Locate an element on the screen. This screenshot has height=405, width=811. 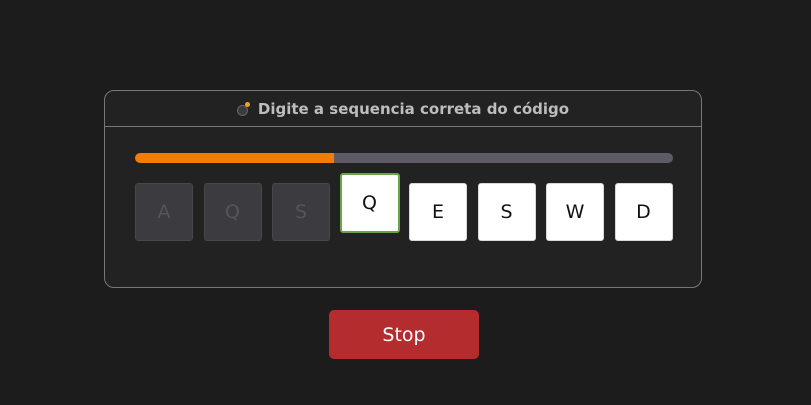
key-label: A is located at coordinates (164, 212).